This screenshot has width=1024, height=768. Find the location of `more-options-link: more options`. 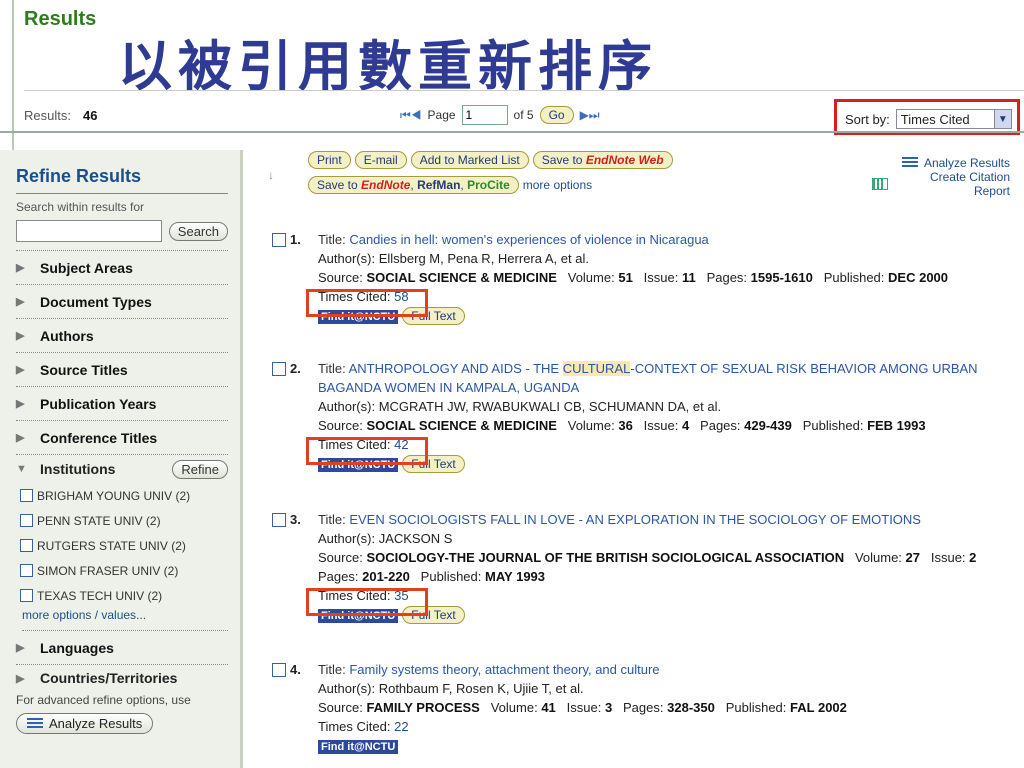

more-options-link: more options is located at coordinates (557, 185).